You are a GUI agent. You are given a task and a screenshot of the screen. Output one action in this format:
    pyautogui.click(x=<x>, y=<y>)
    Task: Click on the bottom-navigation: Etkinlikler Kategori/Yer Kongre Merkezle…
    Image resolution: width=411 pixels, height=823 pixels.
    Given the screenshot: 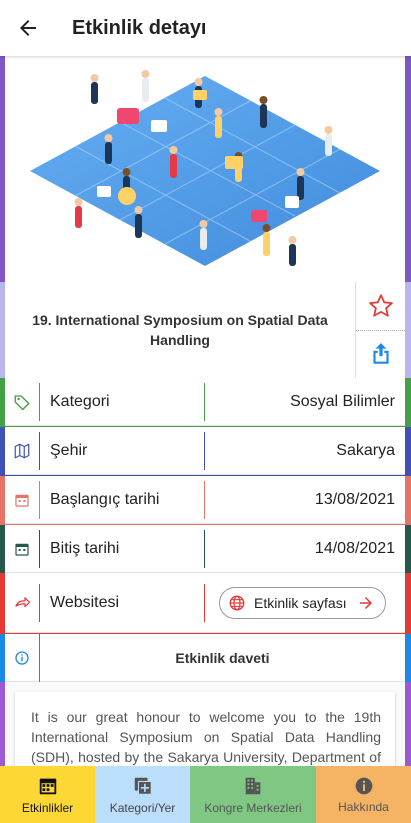 What is the action you would take?
    pyautogui.click(x=205, y=794)
    